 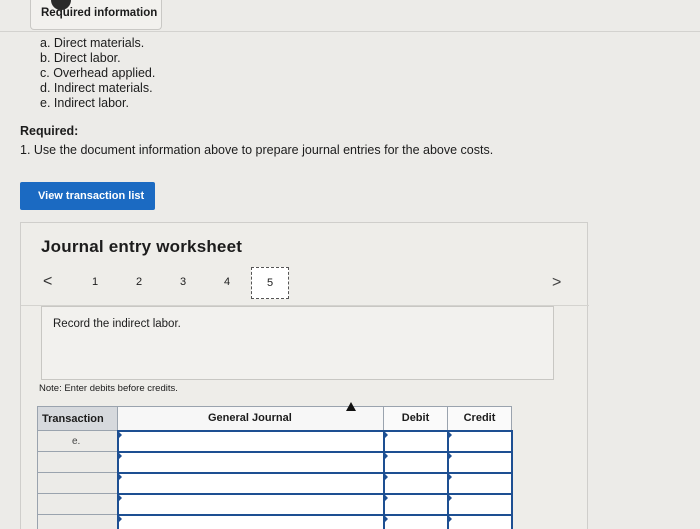 What do you see at coordinates (556, 283) in the screenshot?
I see `next-arrow-icon: >` at bounding box center [556, 283].